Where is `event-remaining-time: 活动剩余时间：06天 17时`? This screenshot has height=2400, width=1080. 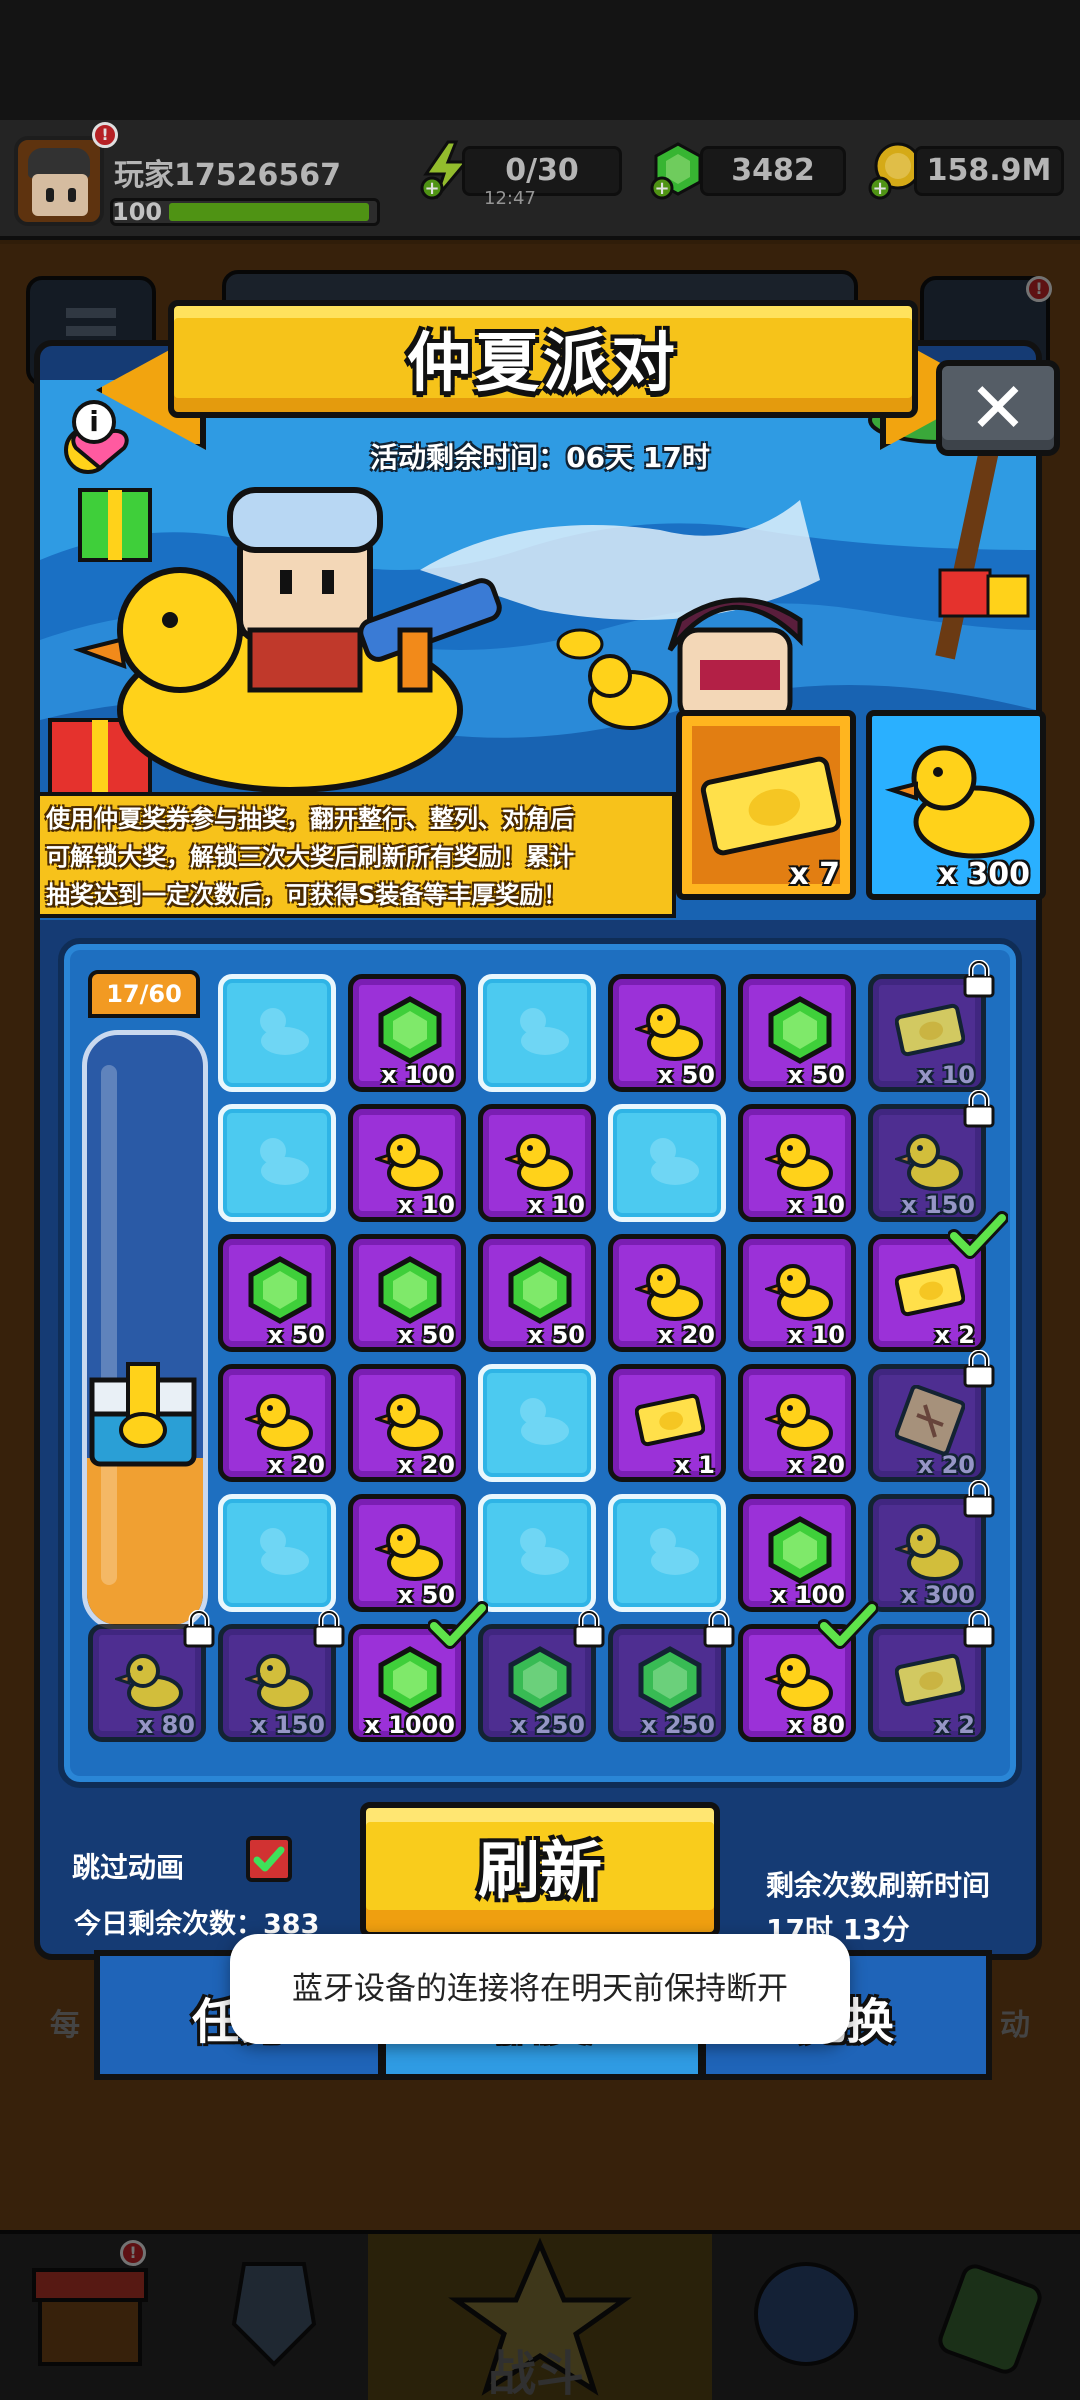
event-remaining-time: 活动剩余时间：06天 17时 is located at coordinates (540, 457).